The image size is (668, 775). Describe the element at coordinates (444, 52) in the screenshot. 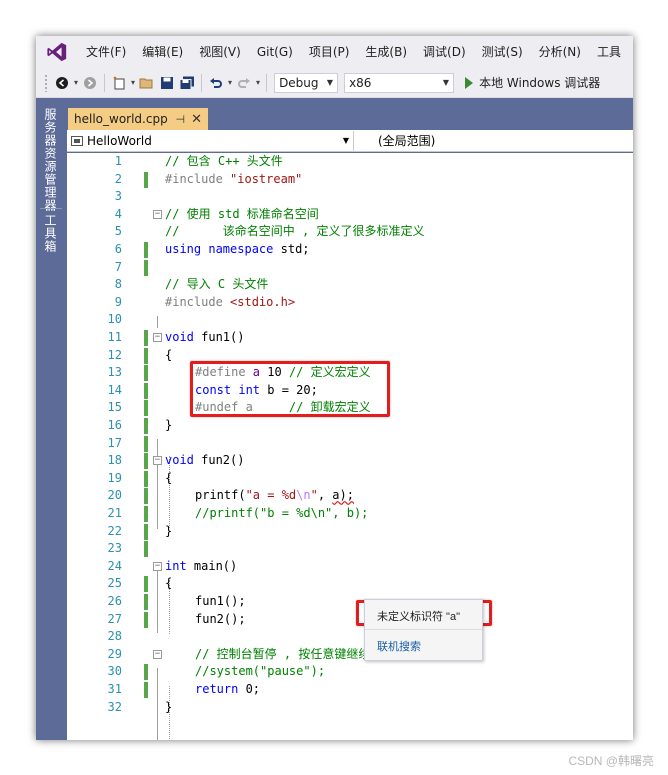

I see `menu-debug: 调试(D)` at that location.